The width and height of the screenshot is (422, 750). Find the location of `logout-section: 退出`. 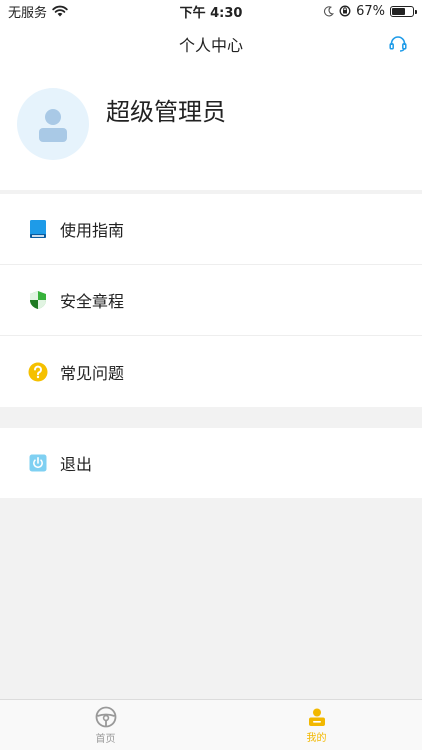

logout-section: 退出 is located at coordinates (211, 463).